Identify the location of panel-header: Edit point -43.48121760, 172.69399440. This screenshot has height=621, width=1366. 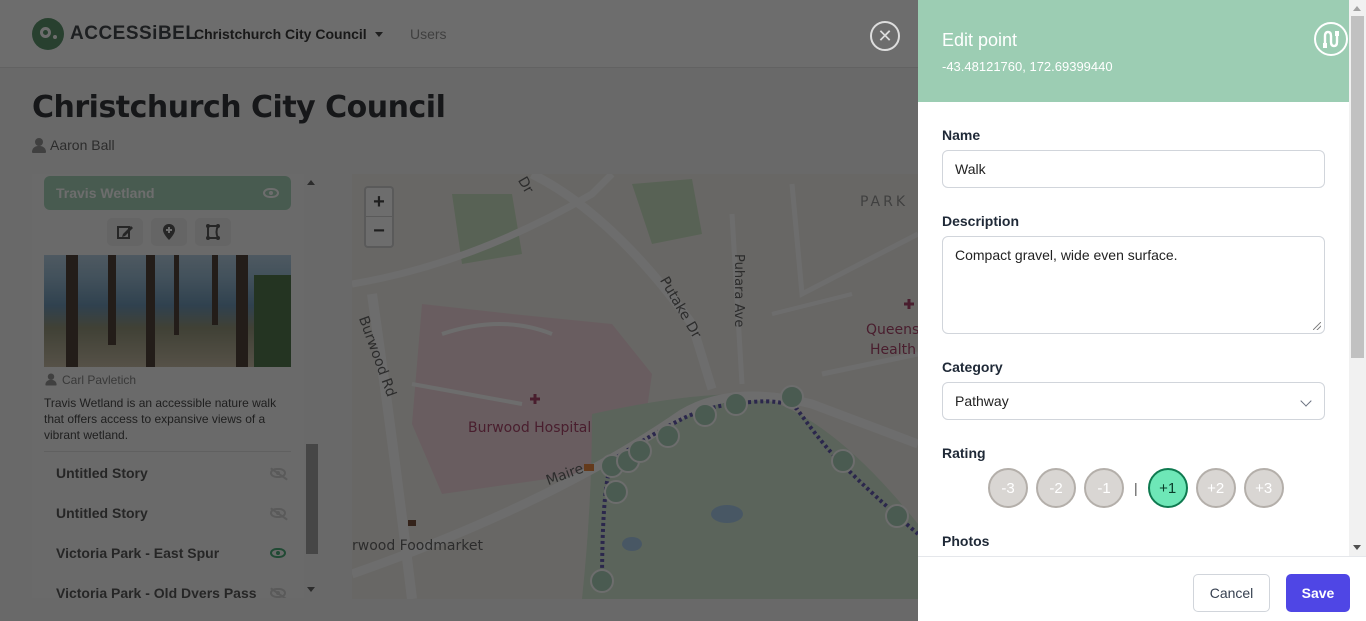
(1133, 51).